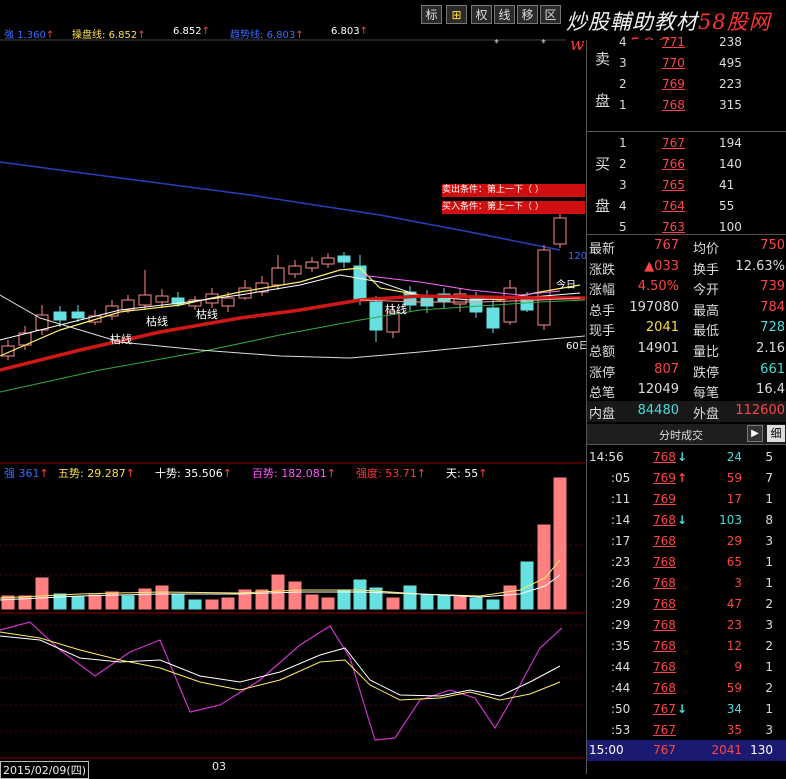 This screenshot has width=786, height=779. I want to click on trades-play-icon: ▶, so click(755, 433).